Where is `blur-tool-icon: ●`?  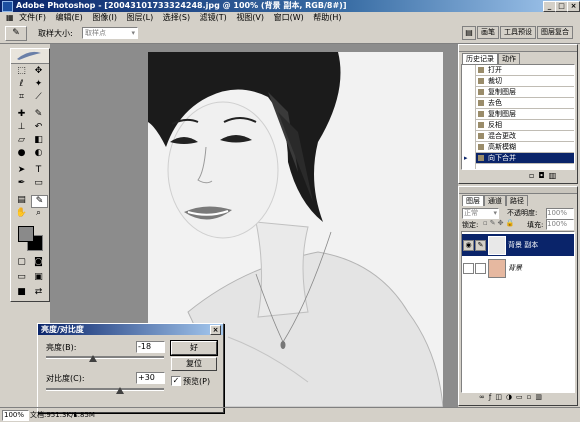
blur-tool-icon: ● is located at coordinates (21, 153).